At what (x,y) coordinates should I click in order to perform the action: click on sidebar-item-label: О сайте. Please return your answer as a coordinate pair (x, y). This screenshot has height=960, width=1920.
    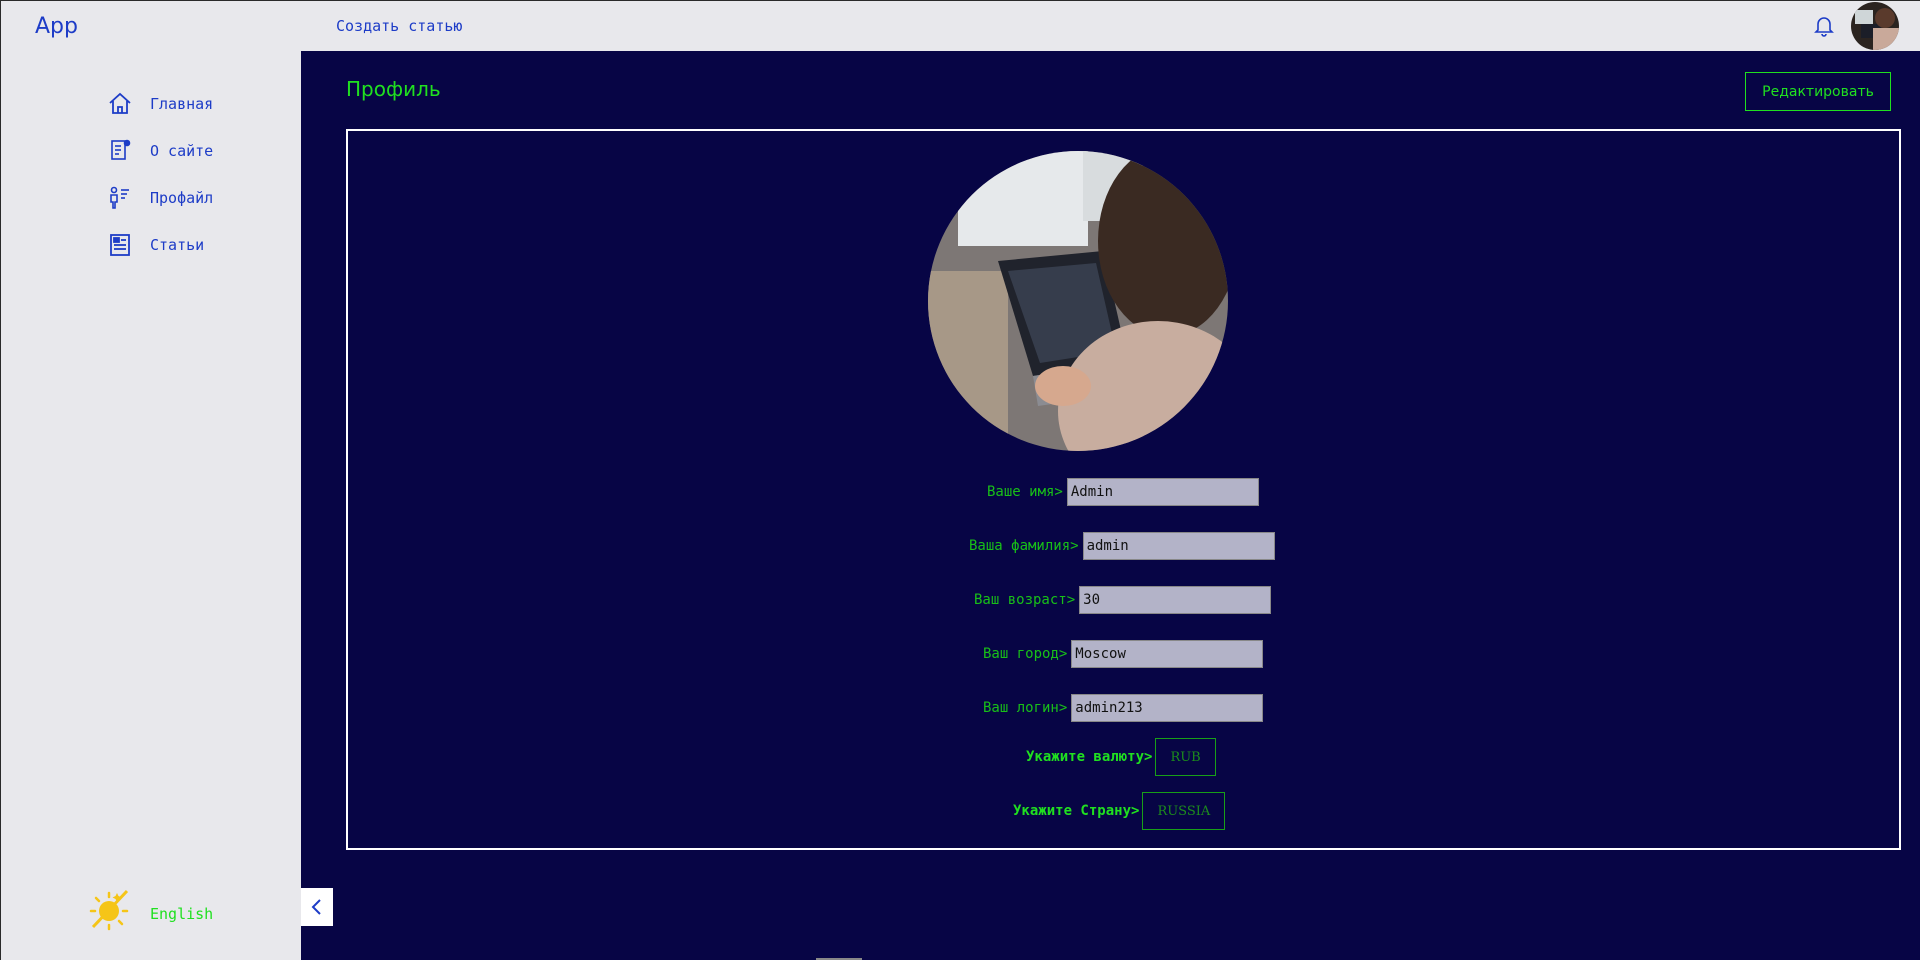
    Looking at the image, I should click on (182, 151).